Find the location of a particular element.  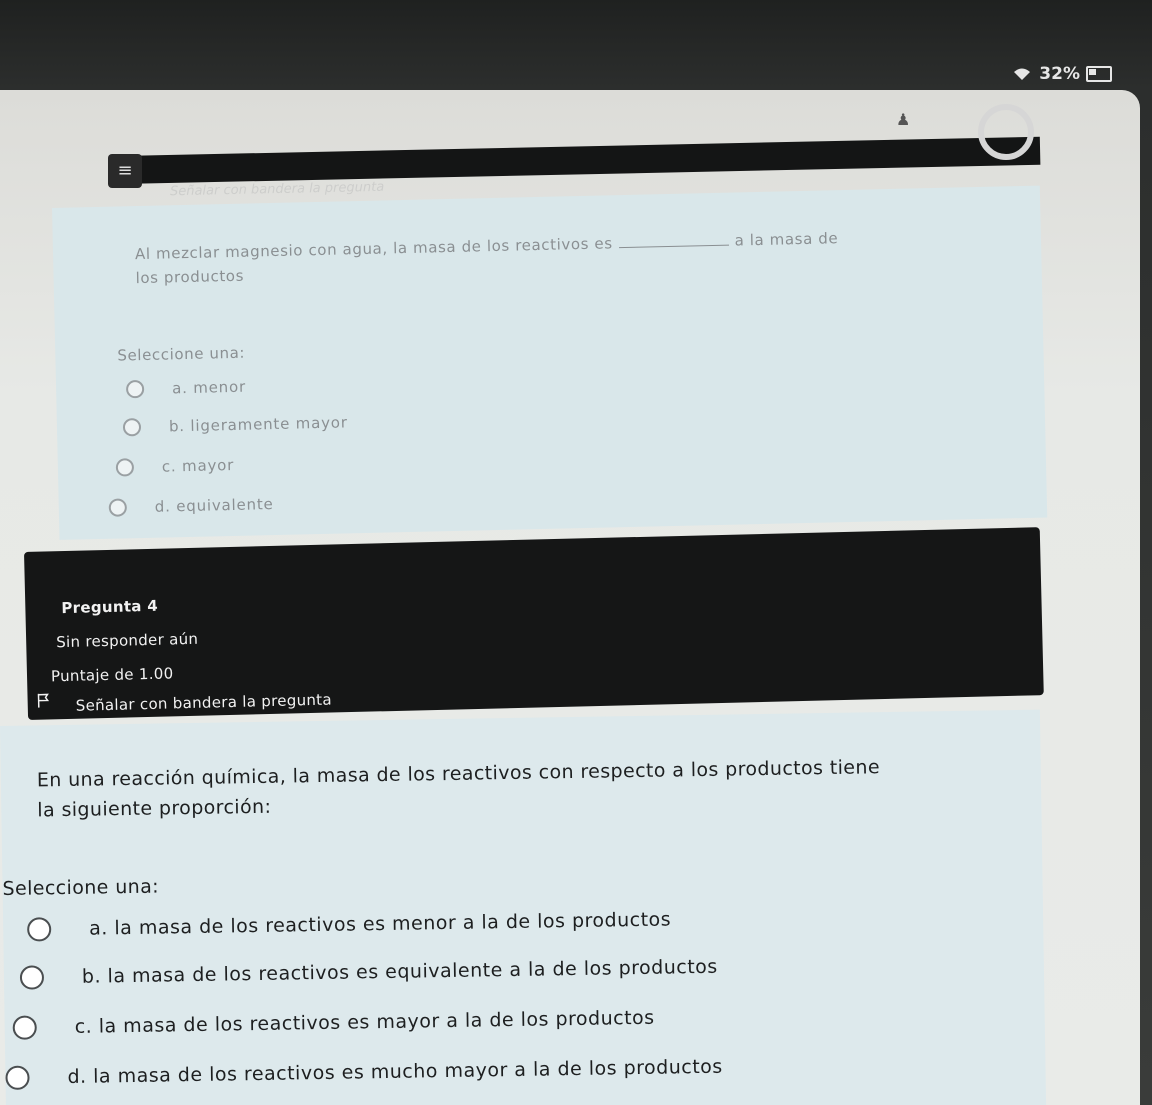

navbar is located at coordinates (580, 160).